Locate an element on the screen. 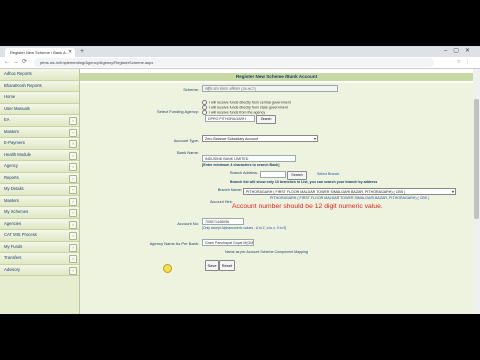 This screenshot has width=480, height=360. sidebar-item-label: Agency is located at coordinates (11, 165).